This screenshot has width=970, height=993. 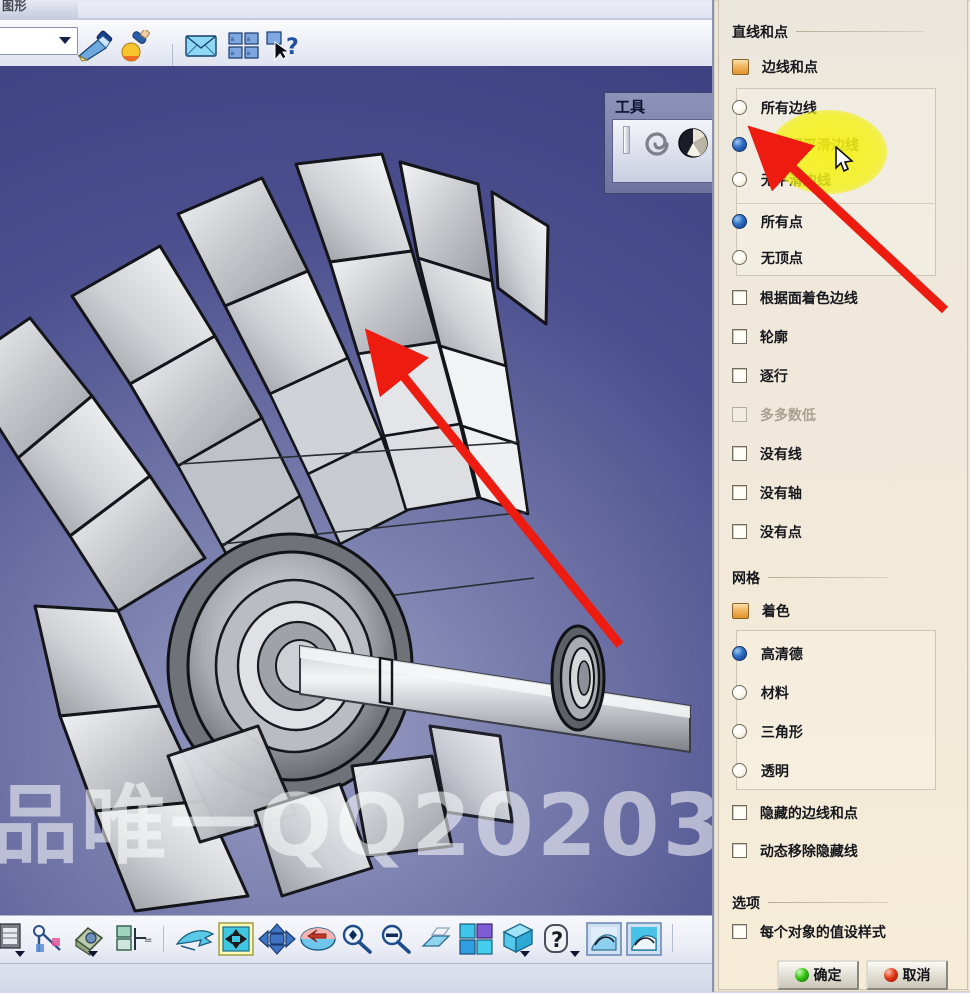 I want to click on checkbox-no-axes-label: 没有轴, so click(x=780, y=494).